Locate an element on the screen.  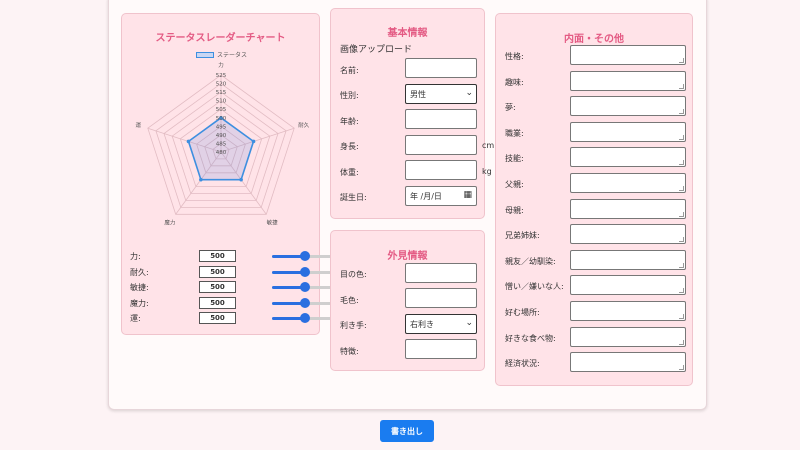
stat-label: 魔力: is located at coordinates (139, 303).